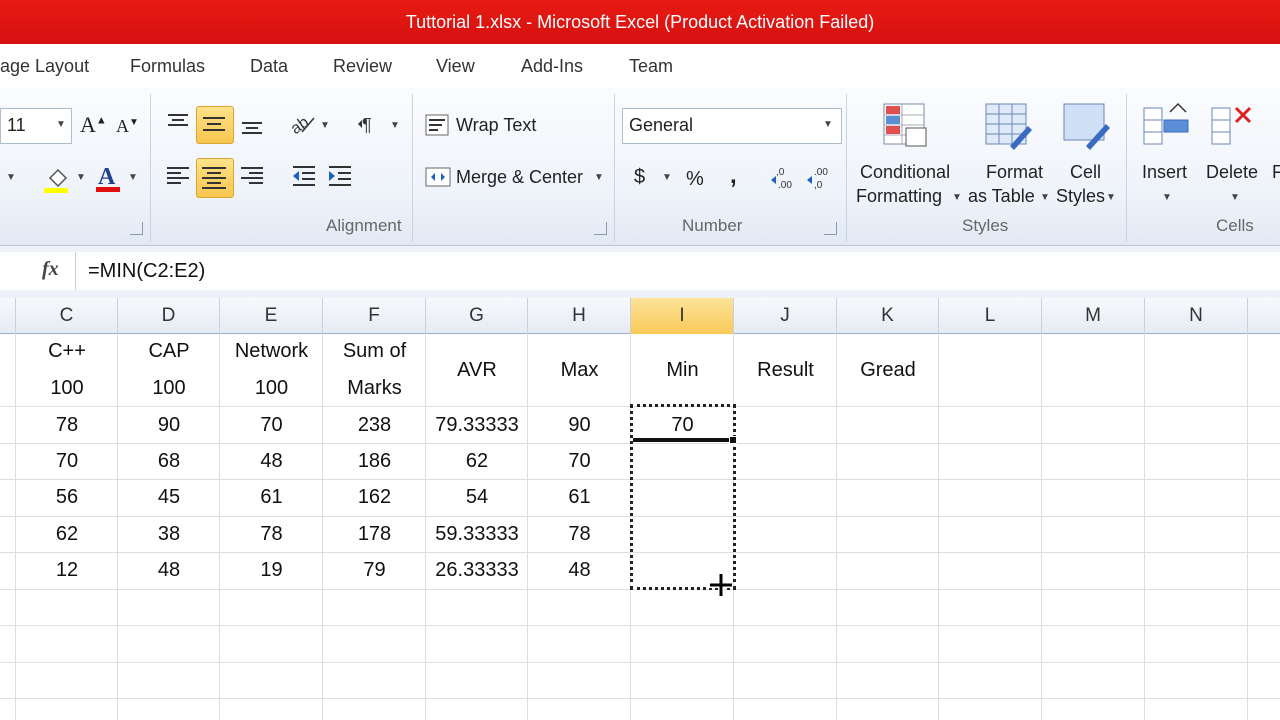 This screenshot has width=1280, height=720. What do you see at coordinates (169, 351) in the screenshot?
I see `cell-d1-line1: CAP` at bounding box center [169, 351].